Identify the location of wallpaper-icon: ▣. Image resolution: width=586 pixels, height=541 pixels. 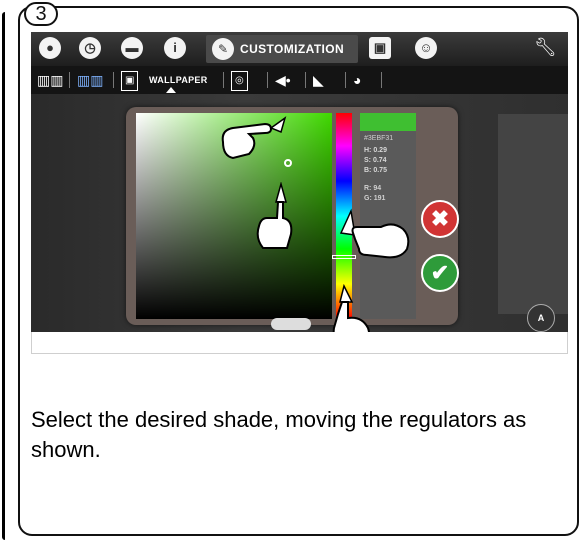
(130, 81).